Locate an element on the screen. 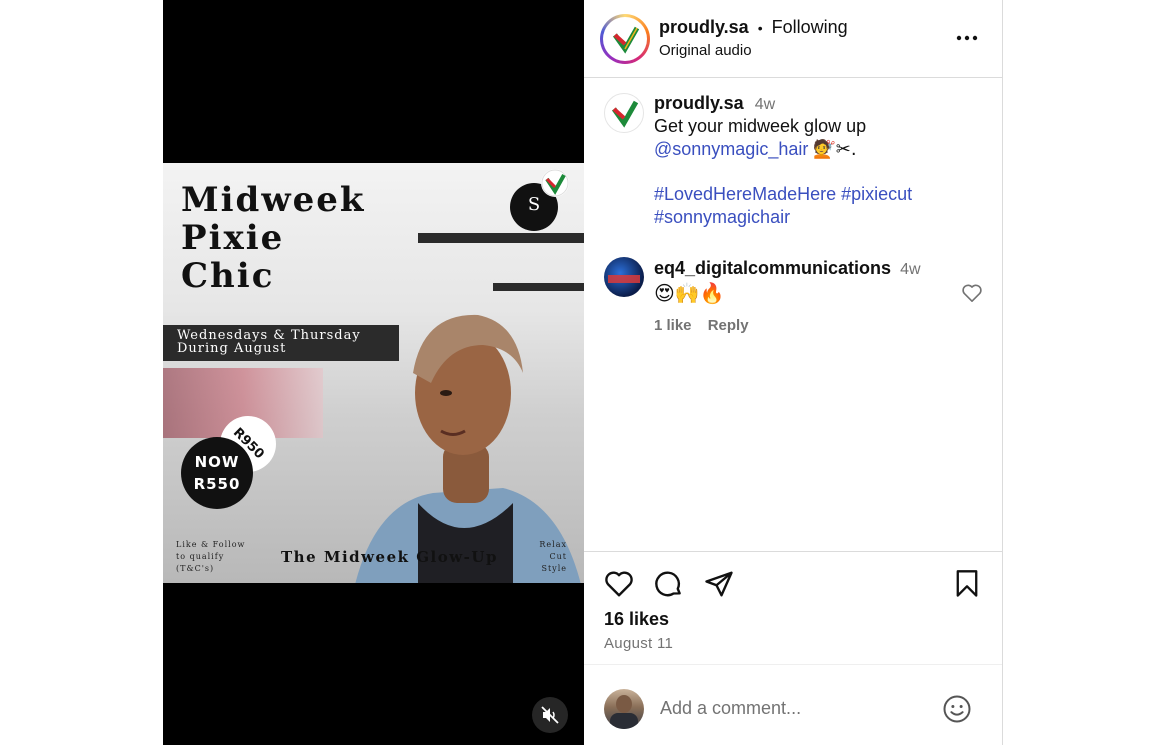 The height and width of the screenshot is (745, 1166). comment-likes: 1 like is located at coordinates (673, 325).